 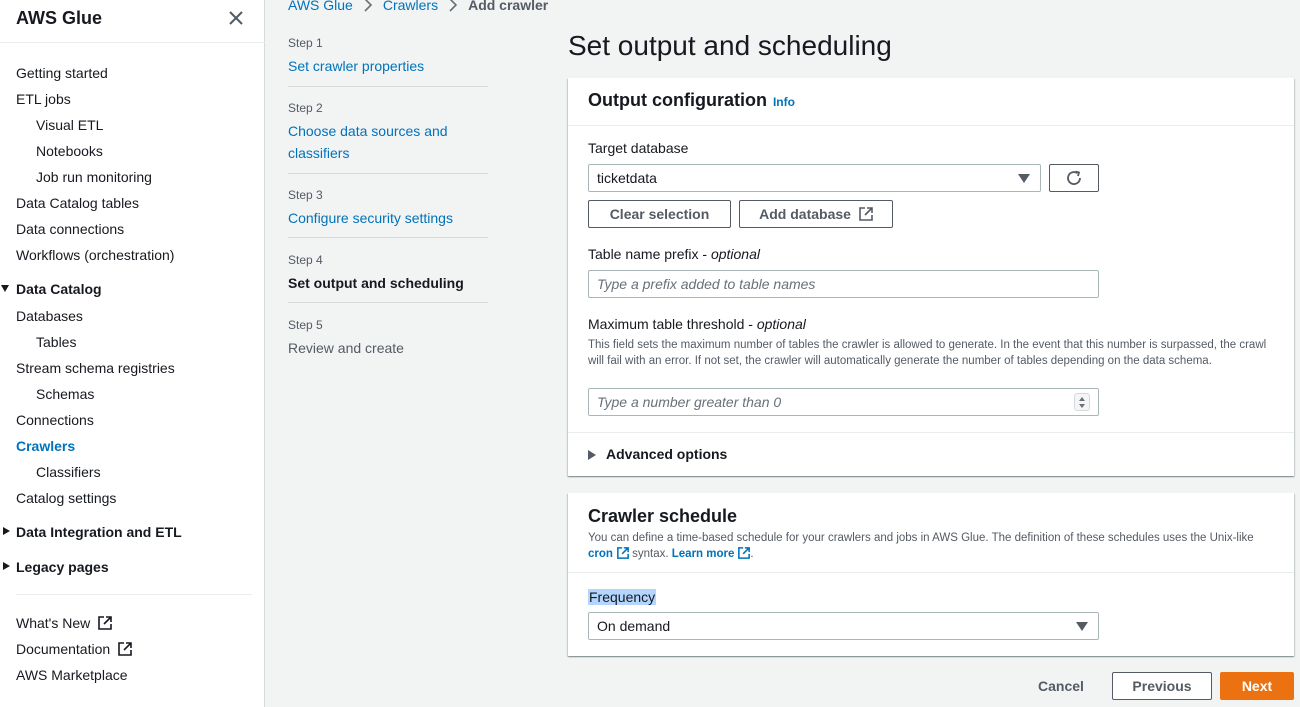 I want to click on sidebar-section-data-catalog: Data Catalog, so click(x=51, y=289).